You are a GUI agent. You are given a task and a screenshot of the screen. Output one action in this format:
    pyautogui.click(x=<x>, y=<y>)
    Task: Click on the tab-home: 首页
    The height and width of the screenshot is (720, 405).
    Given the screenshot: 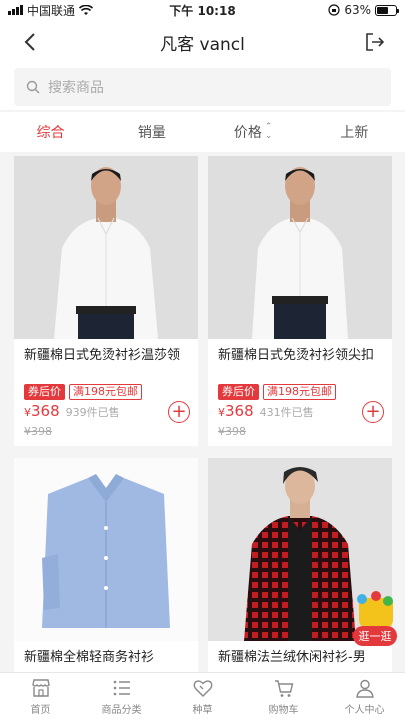 What is the action you would take?
    pyautogui.click(x=40, y=696)
    